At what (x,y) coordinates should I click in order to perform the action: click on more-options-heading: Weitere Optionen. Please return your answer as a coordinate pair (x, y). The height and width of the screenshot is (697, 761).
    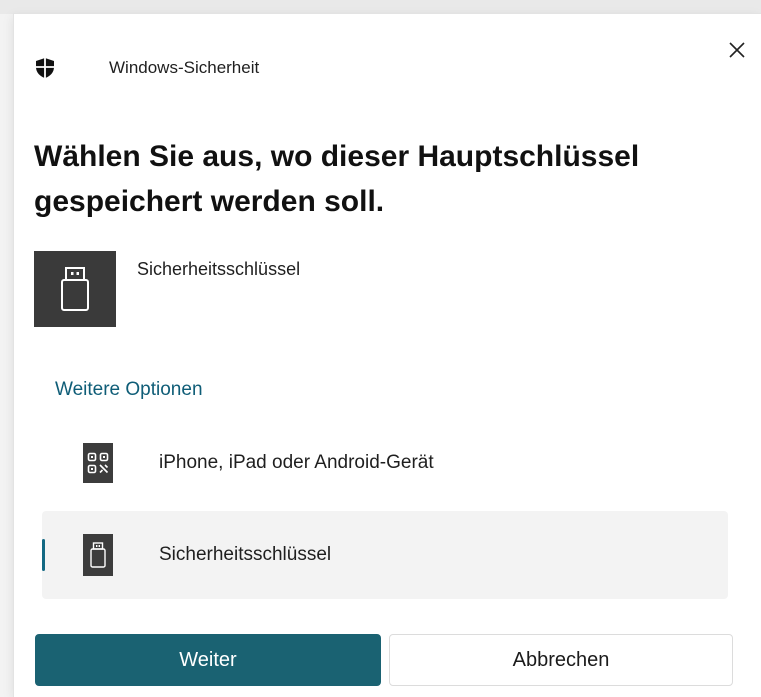
    Looking at the image, I should click on (129, 389).